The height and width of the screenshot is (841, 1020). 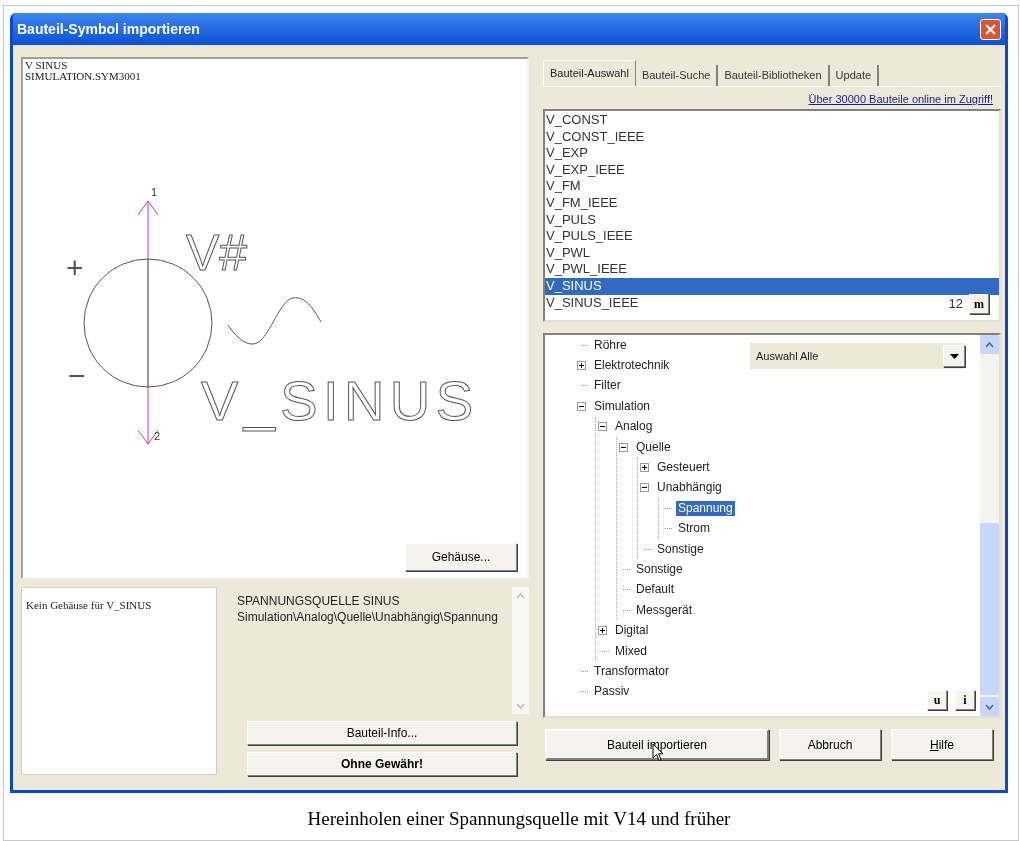 What do you see at coordinates (683, 468) in the screenshot?
I see `tree-item: Gesteuert` at bounding box center [683, 468].